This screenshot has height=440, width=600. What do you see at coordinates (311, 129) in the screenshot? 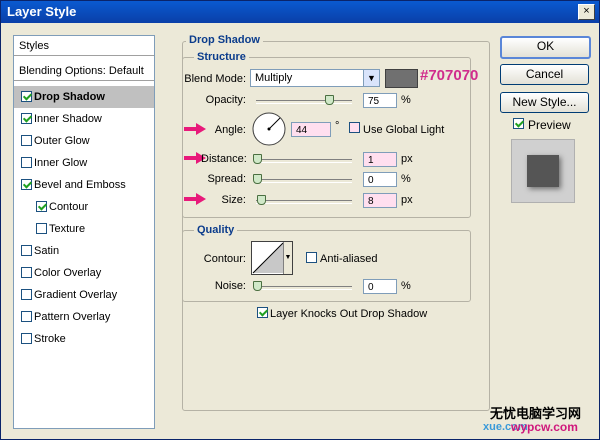
I see `angle-input: 44` at bounding box center [311, 129].